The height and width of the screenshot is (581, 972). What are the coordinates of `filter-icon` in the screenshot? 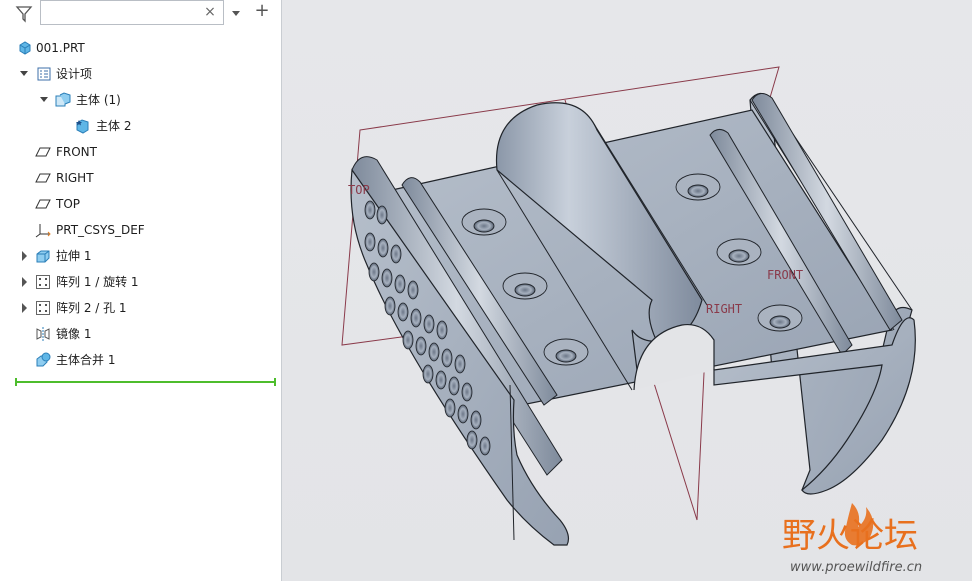 It's located at (24, 14).